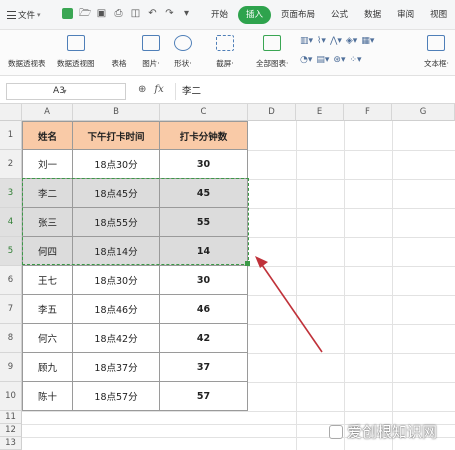 The height and width of the screenshot is (450, 455). Describe the element at coordinates (48, 367) in the screenshot. I see `table-cell: 顾九` at that location.